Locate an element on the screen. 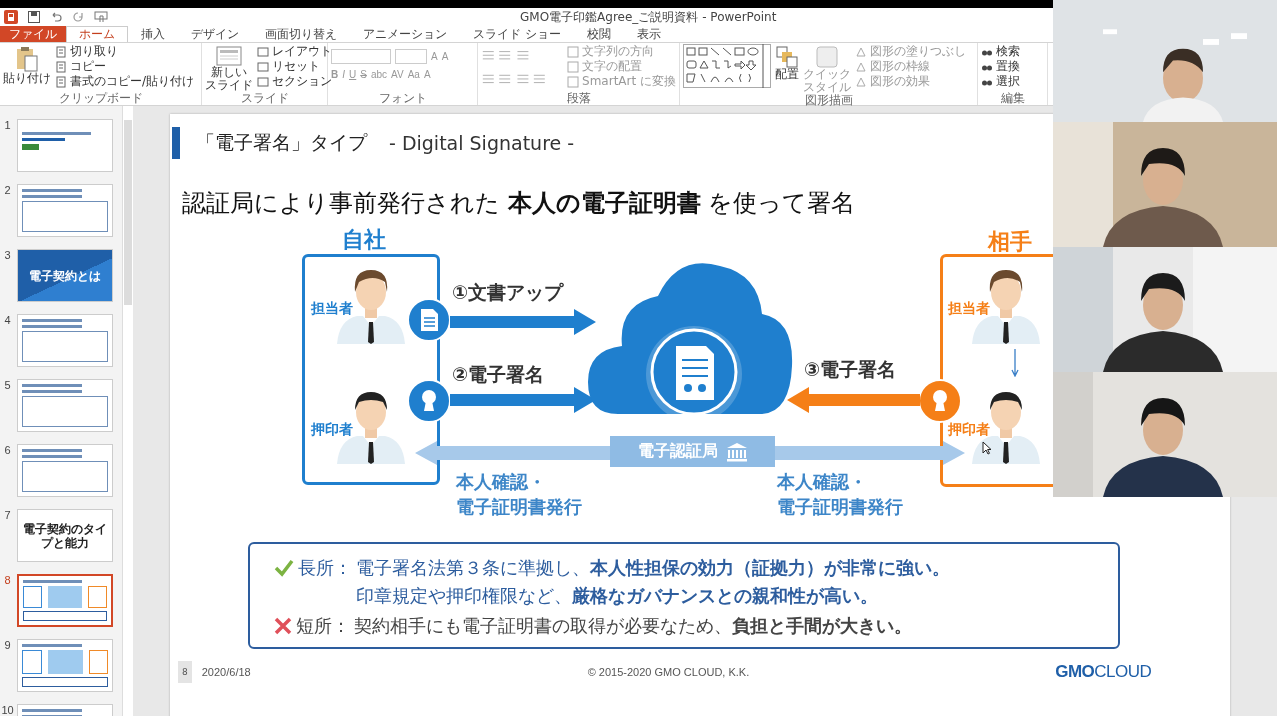 The width and height of the screenshot is (1277, 716). certificate-authority-label: 電子認証局 is located at coordinates (692, 451).